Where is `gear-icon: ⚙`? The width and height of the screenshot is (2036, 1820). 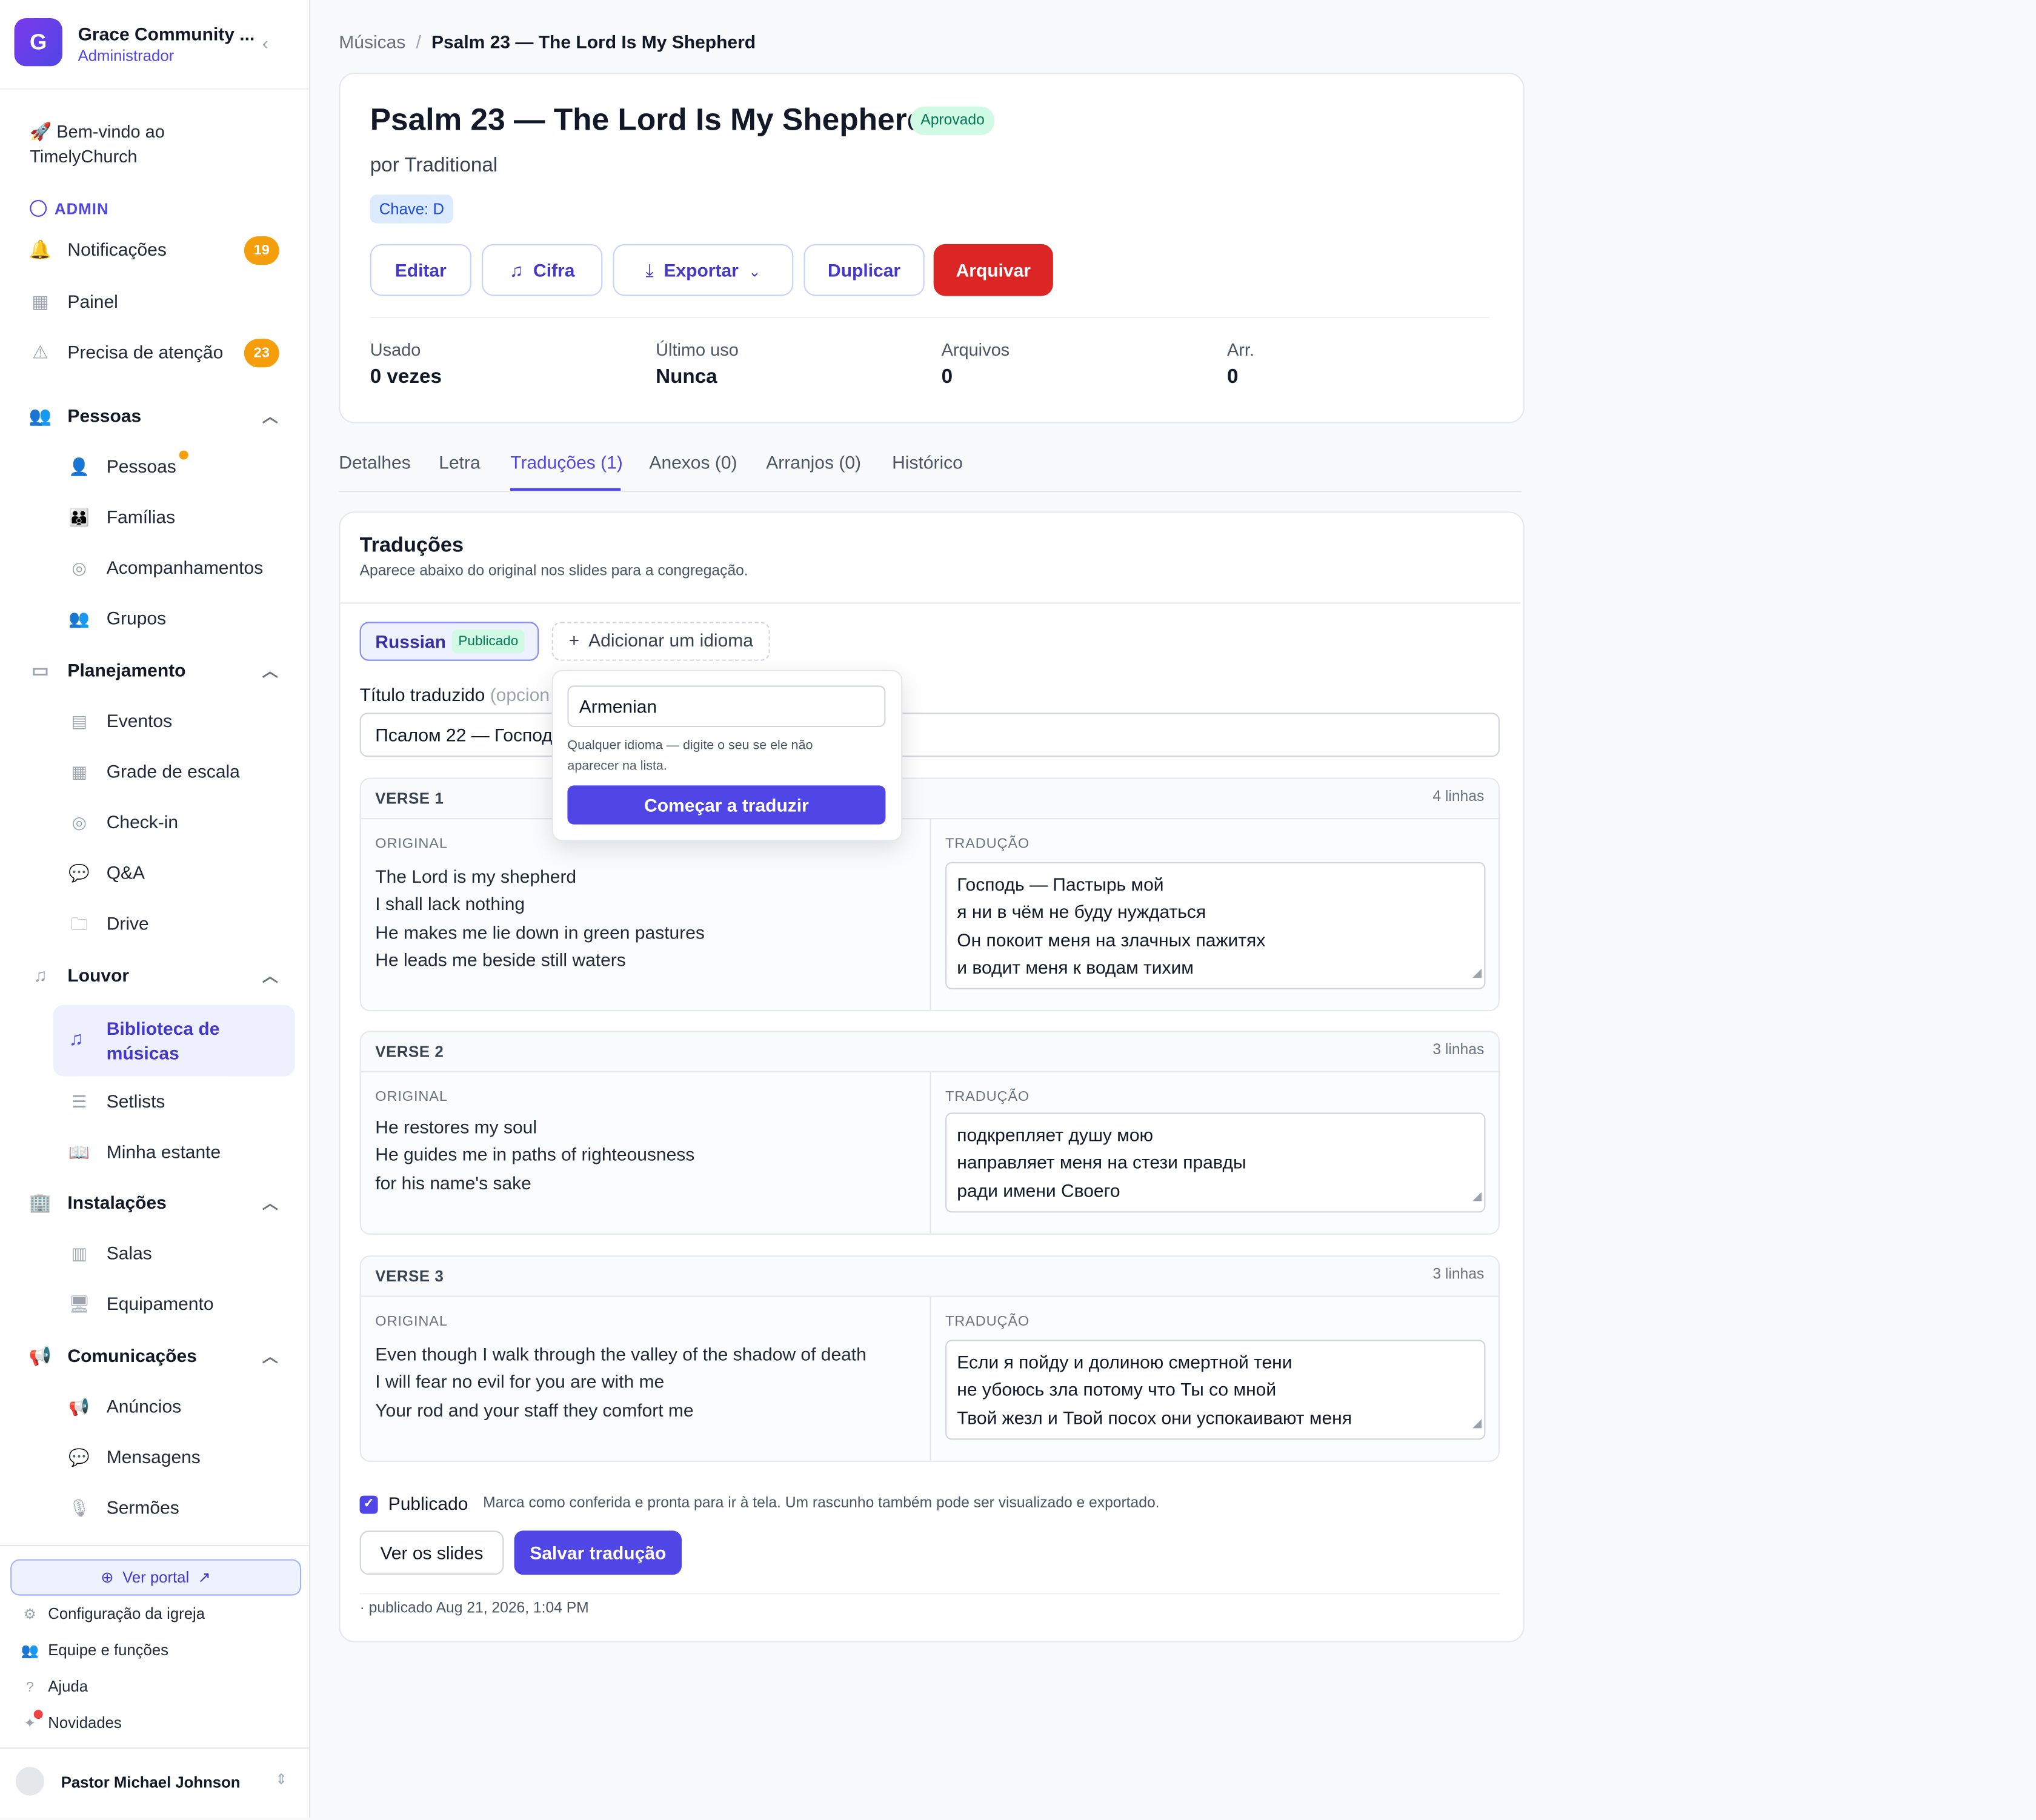 gear-icon: ⚙ is located at coordinates (29, 1615).